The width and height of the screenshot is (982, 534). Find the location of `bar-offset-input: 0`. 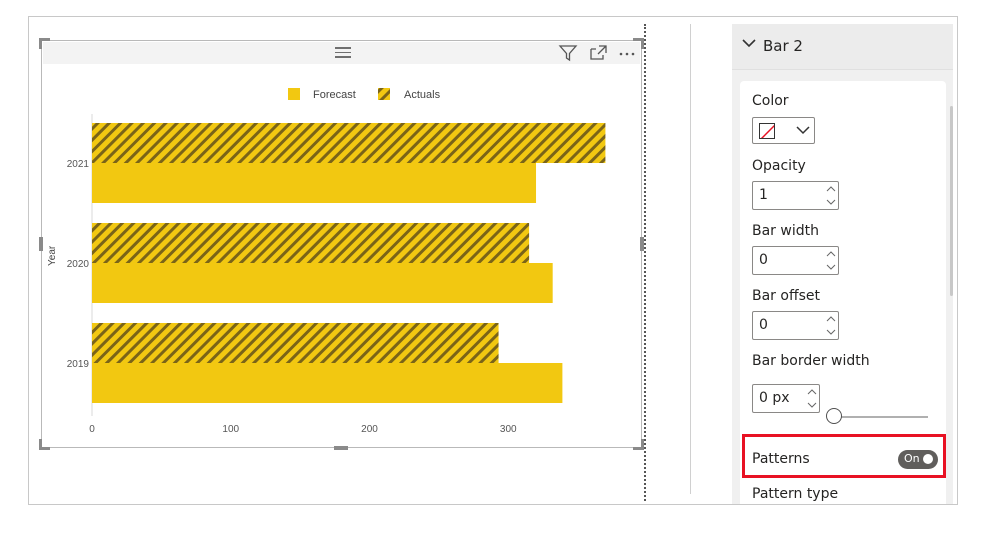

bar-offset-input: 0 is located at coordinates (795, 325).